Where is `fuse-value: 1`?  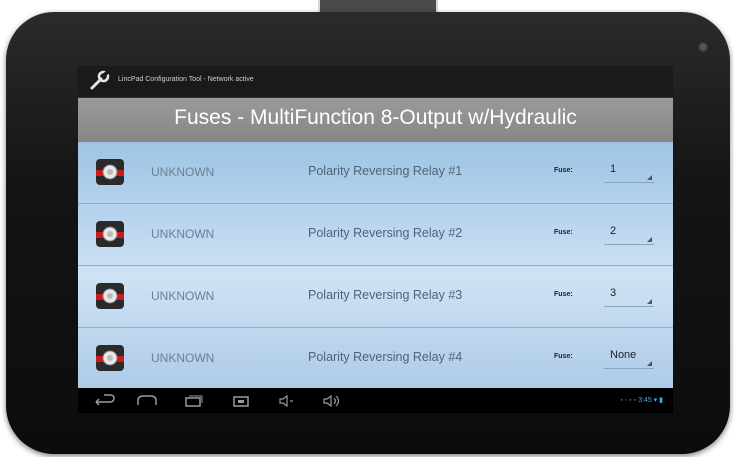 fuse-value: 1 is located at coordinates (613, 169).